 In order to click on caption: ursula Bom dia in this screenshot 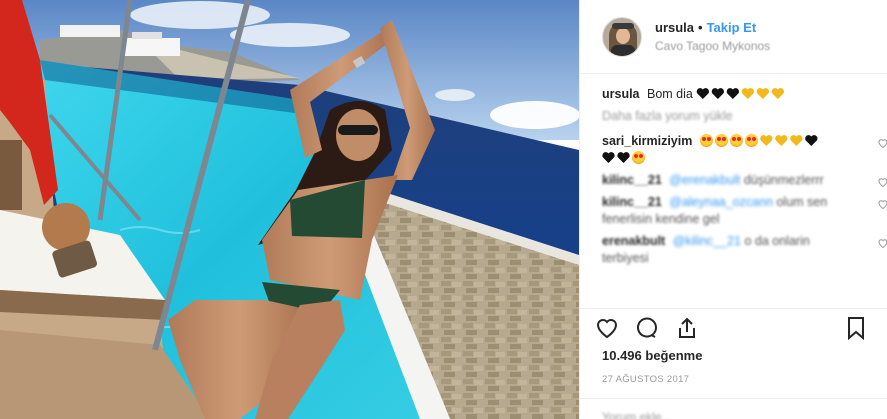, I will do `click(744, 94)`.